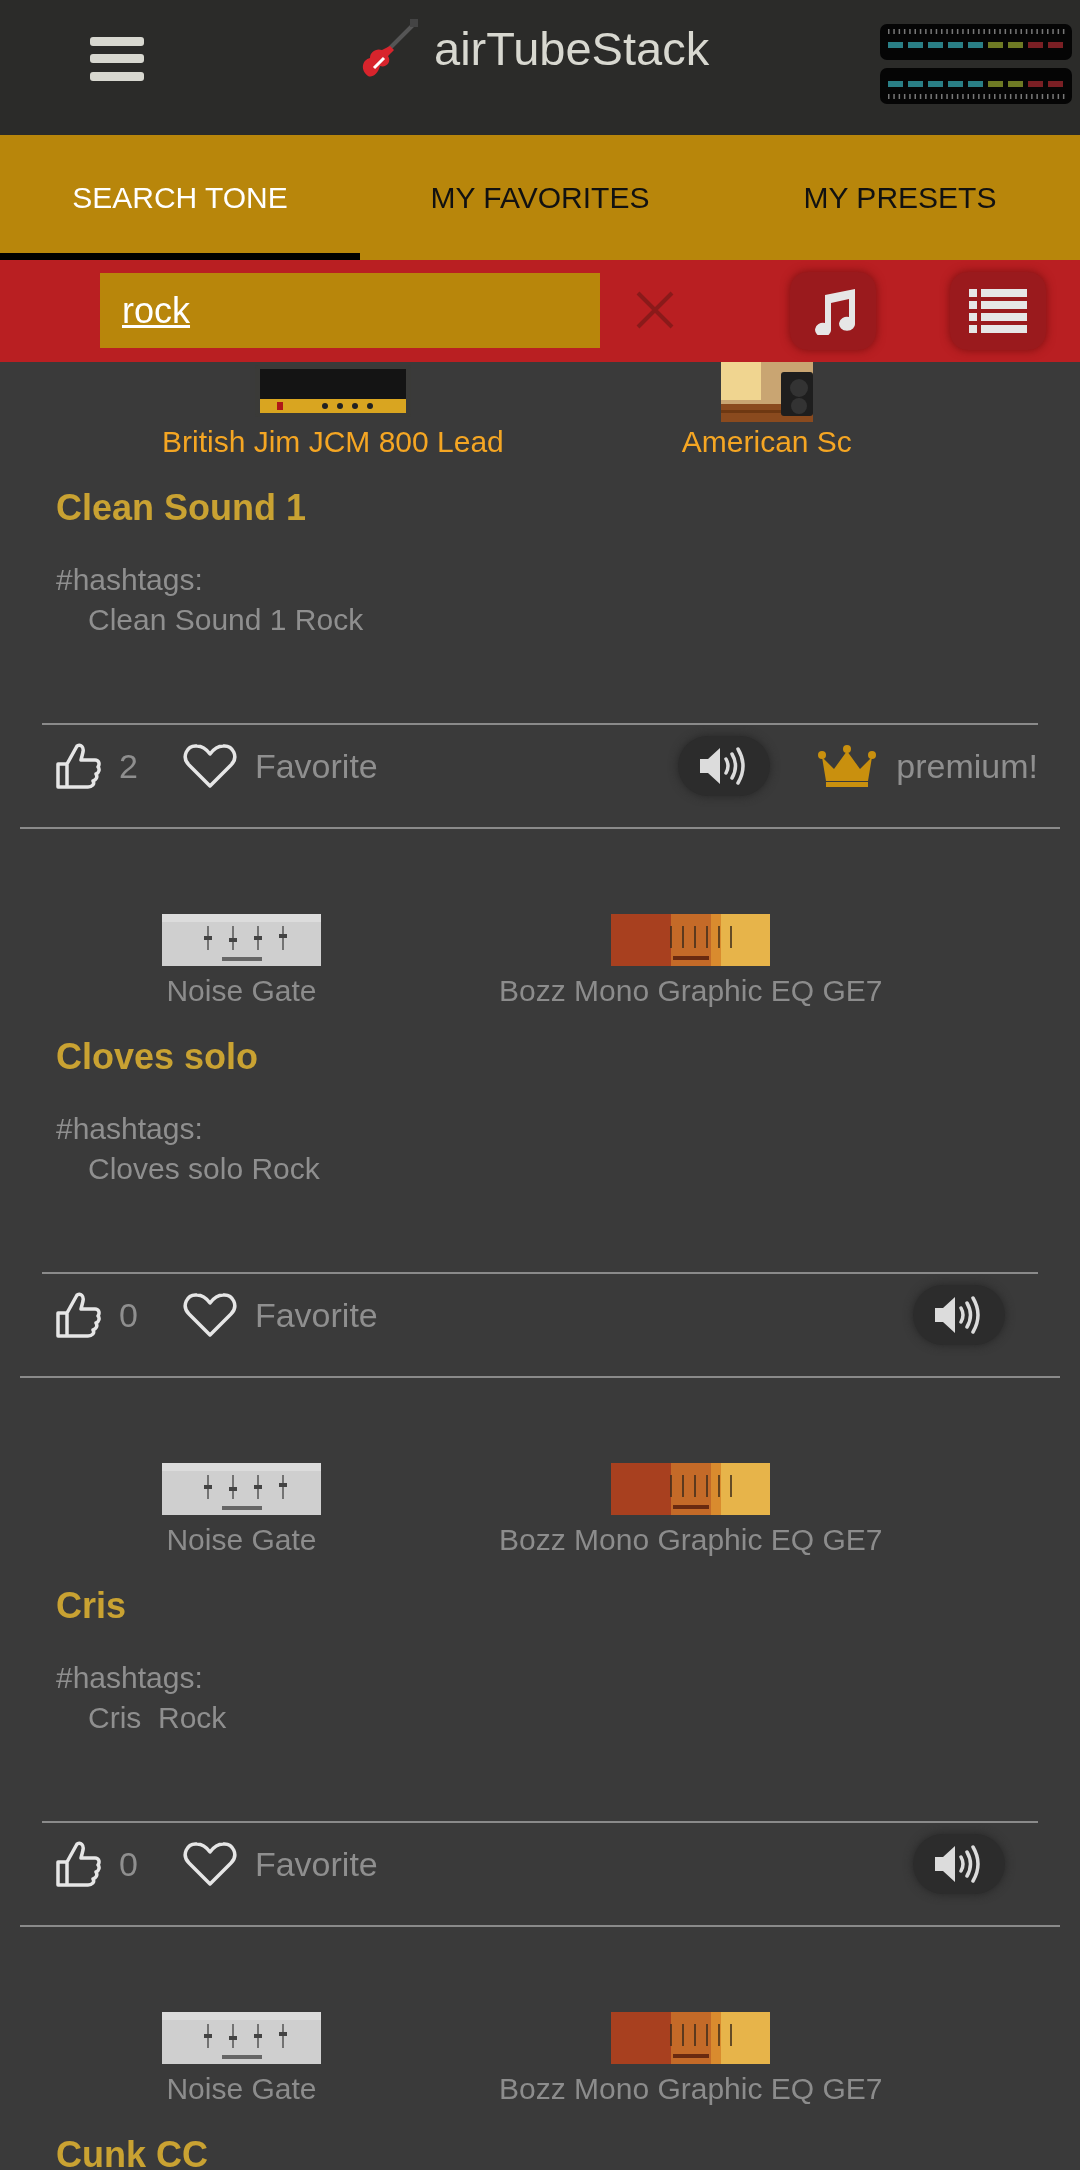 This screenshot has height=2170, width=1080. I want to click on list-button, so click(998, 311).